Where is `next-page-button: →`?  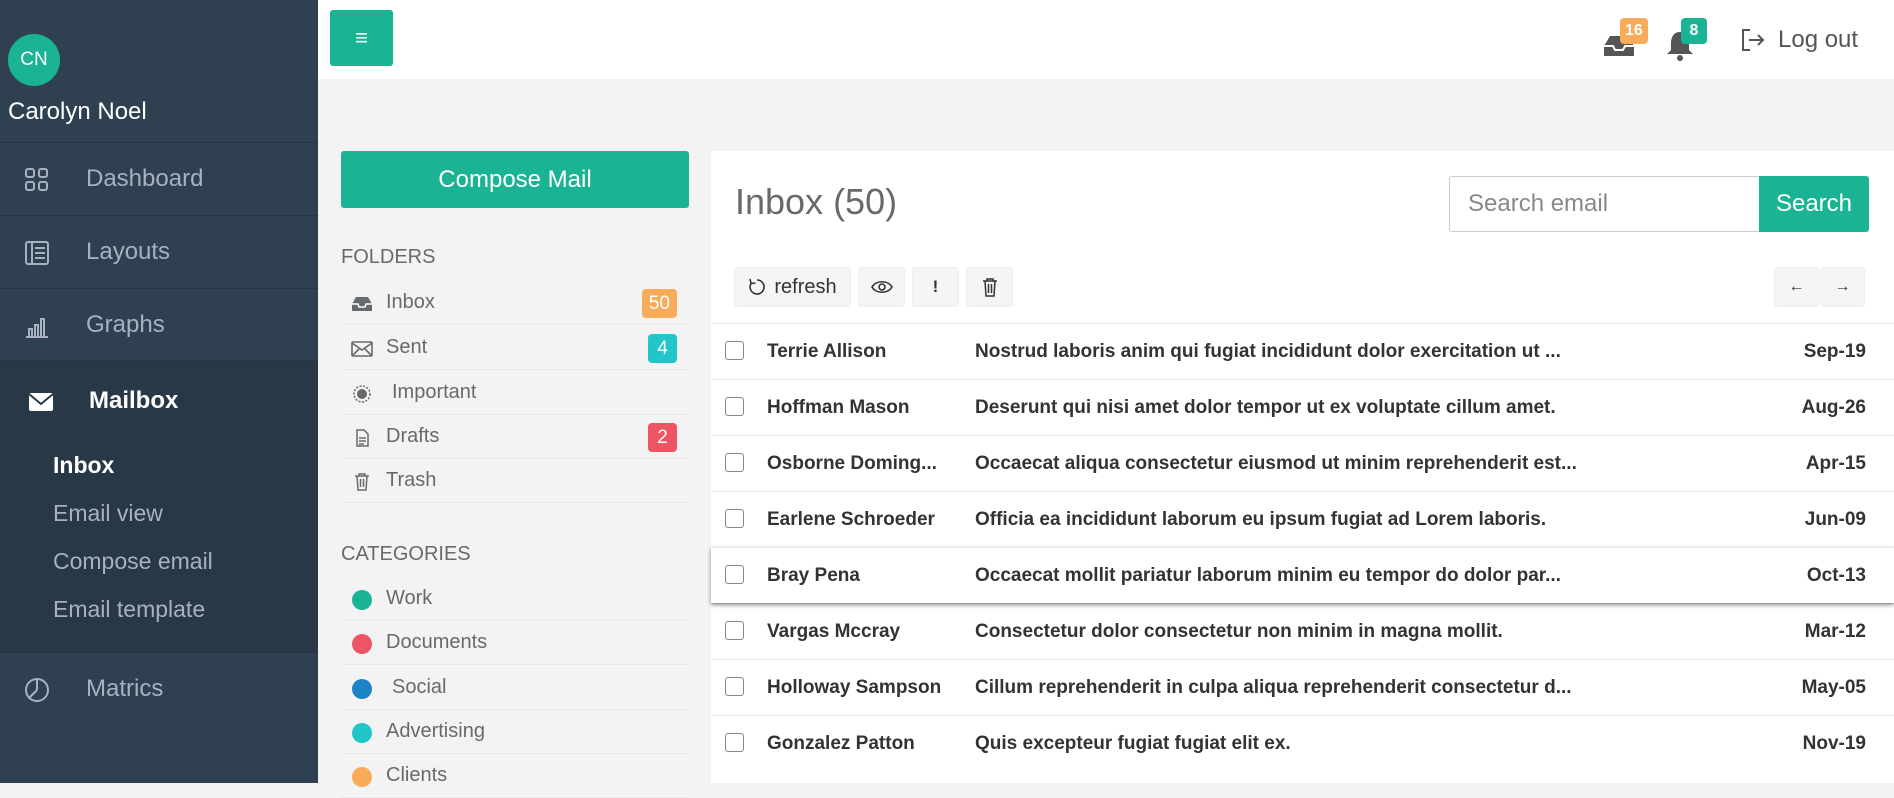
next-page-button: → is located at coordinates (1842, 287).